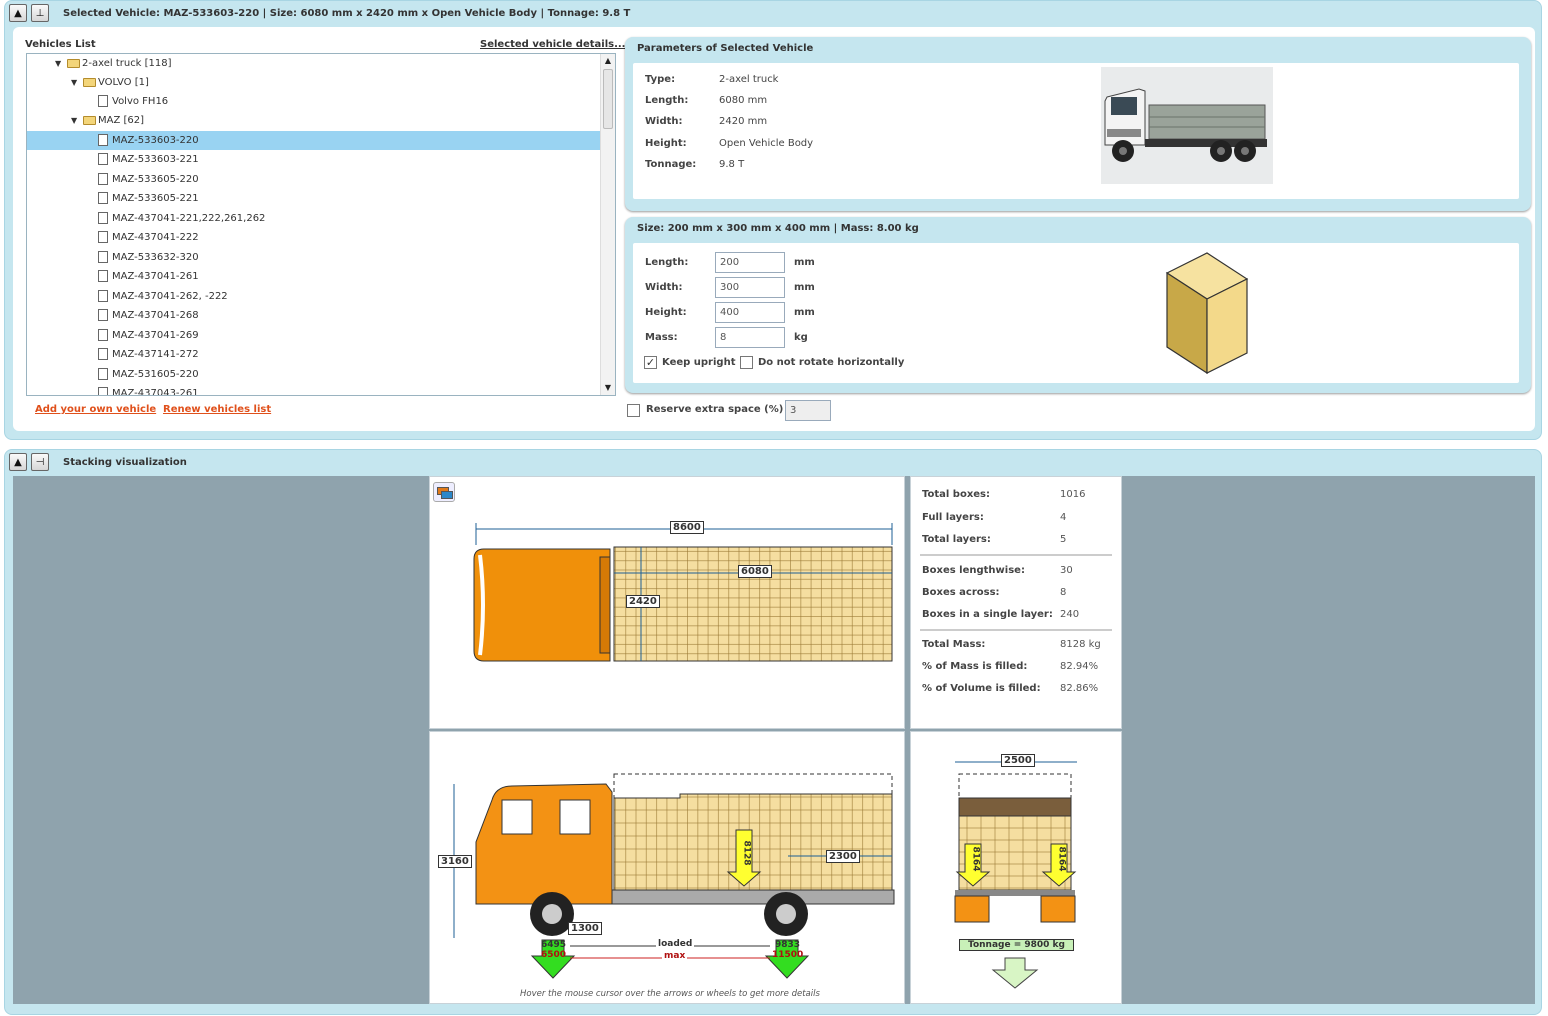 Image resolution: width=1548 pixels, height=1016 pixels. I want to click on tree-item: ▼ MAZ [62], so click(107, 120).